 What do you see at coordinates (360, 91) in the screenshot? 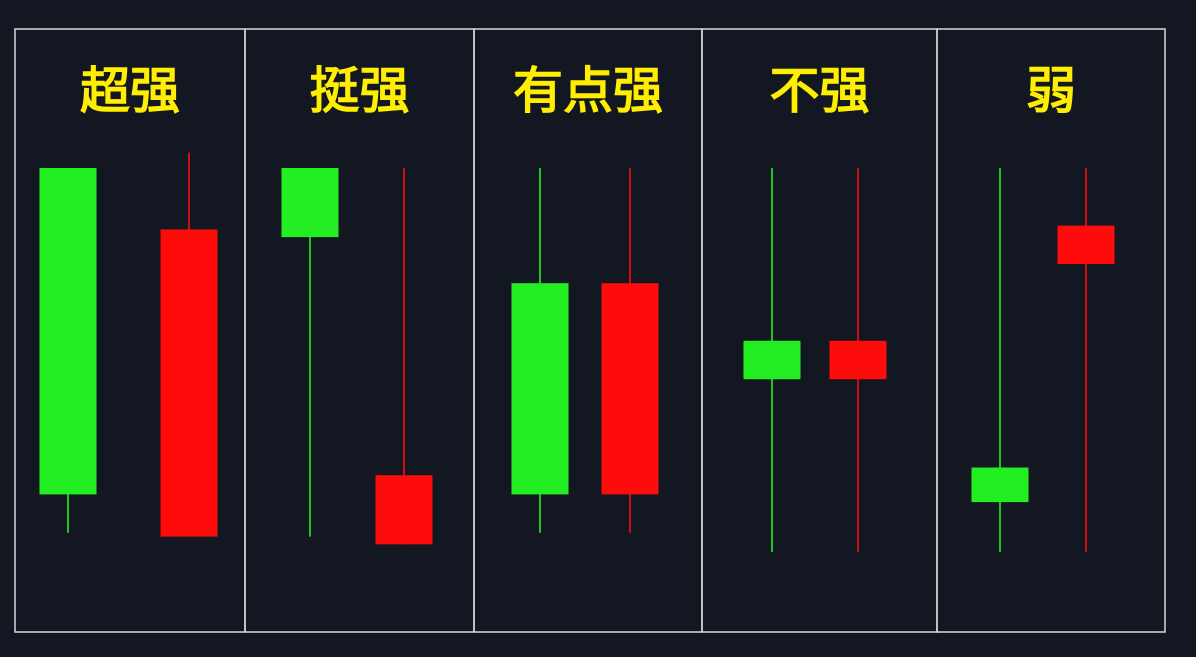
I see `panel-title: 挺强` at bounding box center [360, 91].